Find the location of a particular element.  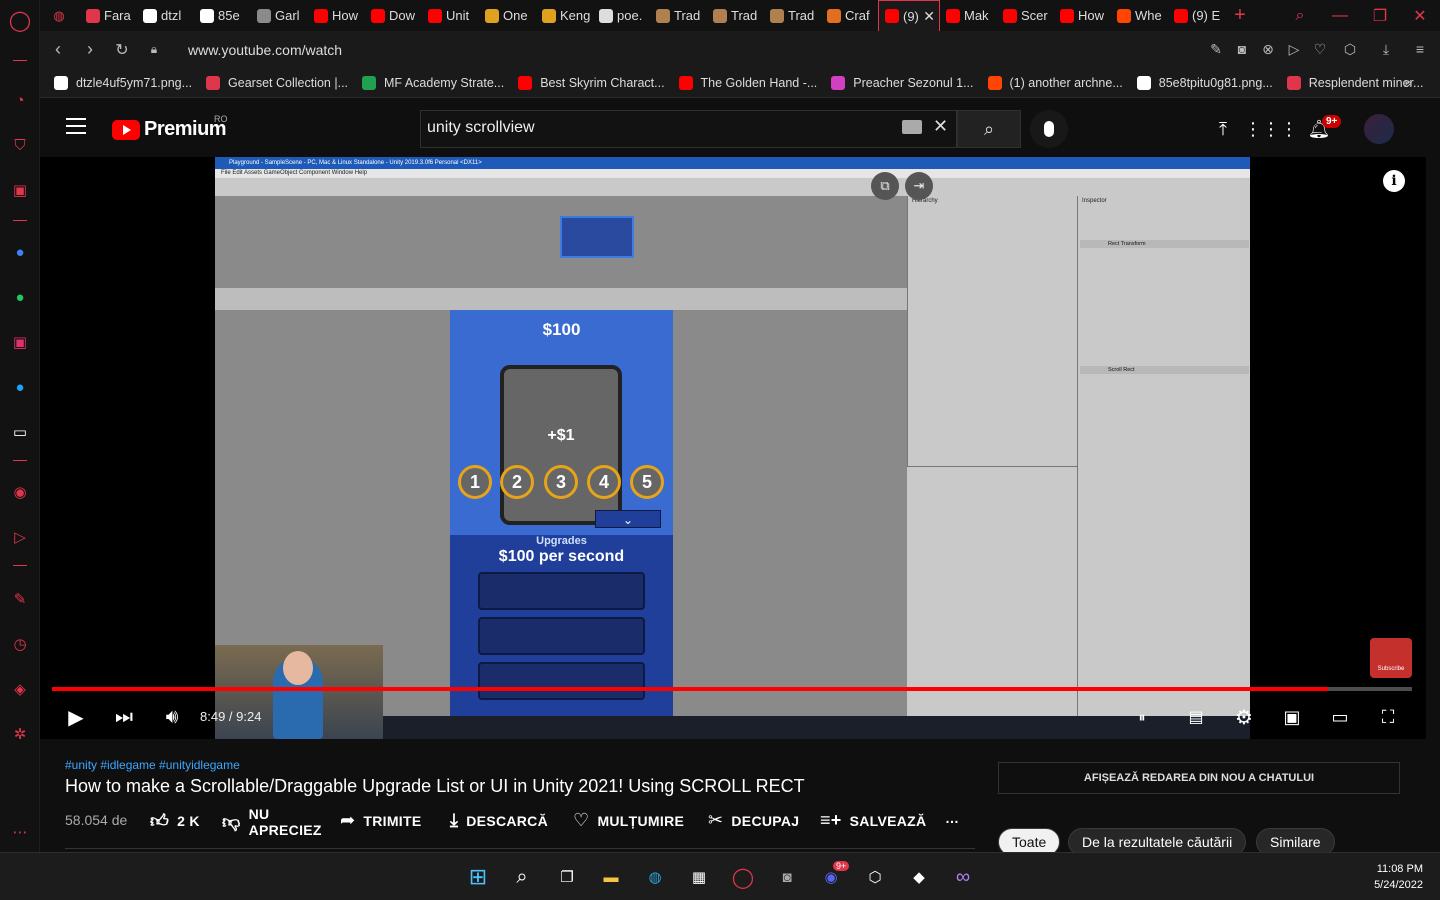

keyboard-icon is located at coordinates (912, 127).